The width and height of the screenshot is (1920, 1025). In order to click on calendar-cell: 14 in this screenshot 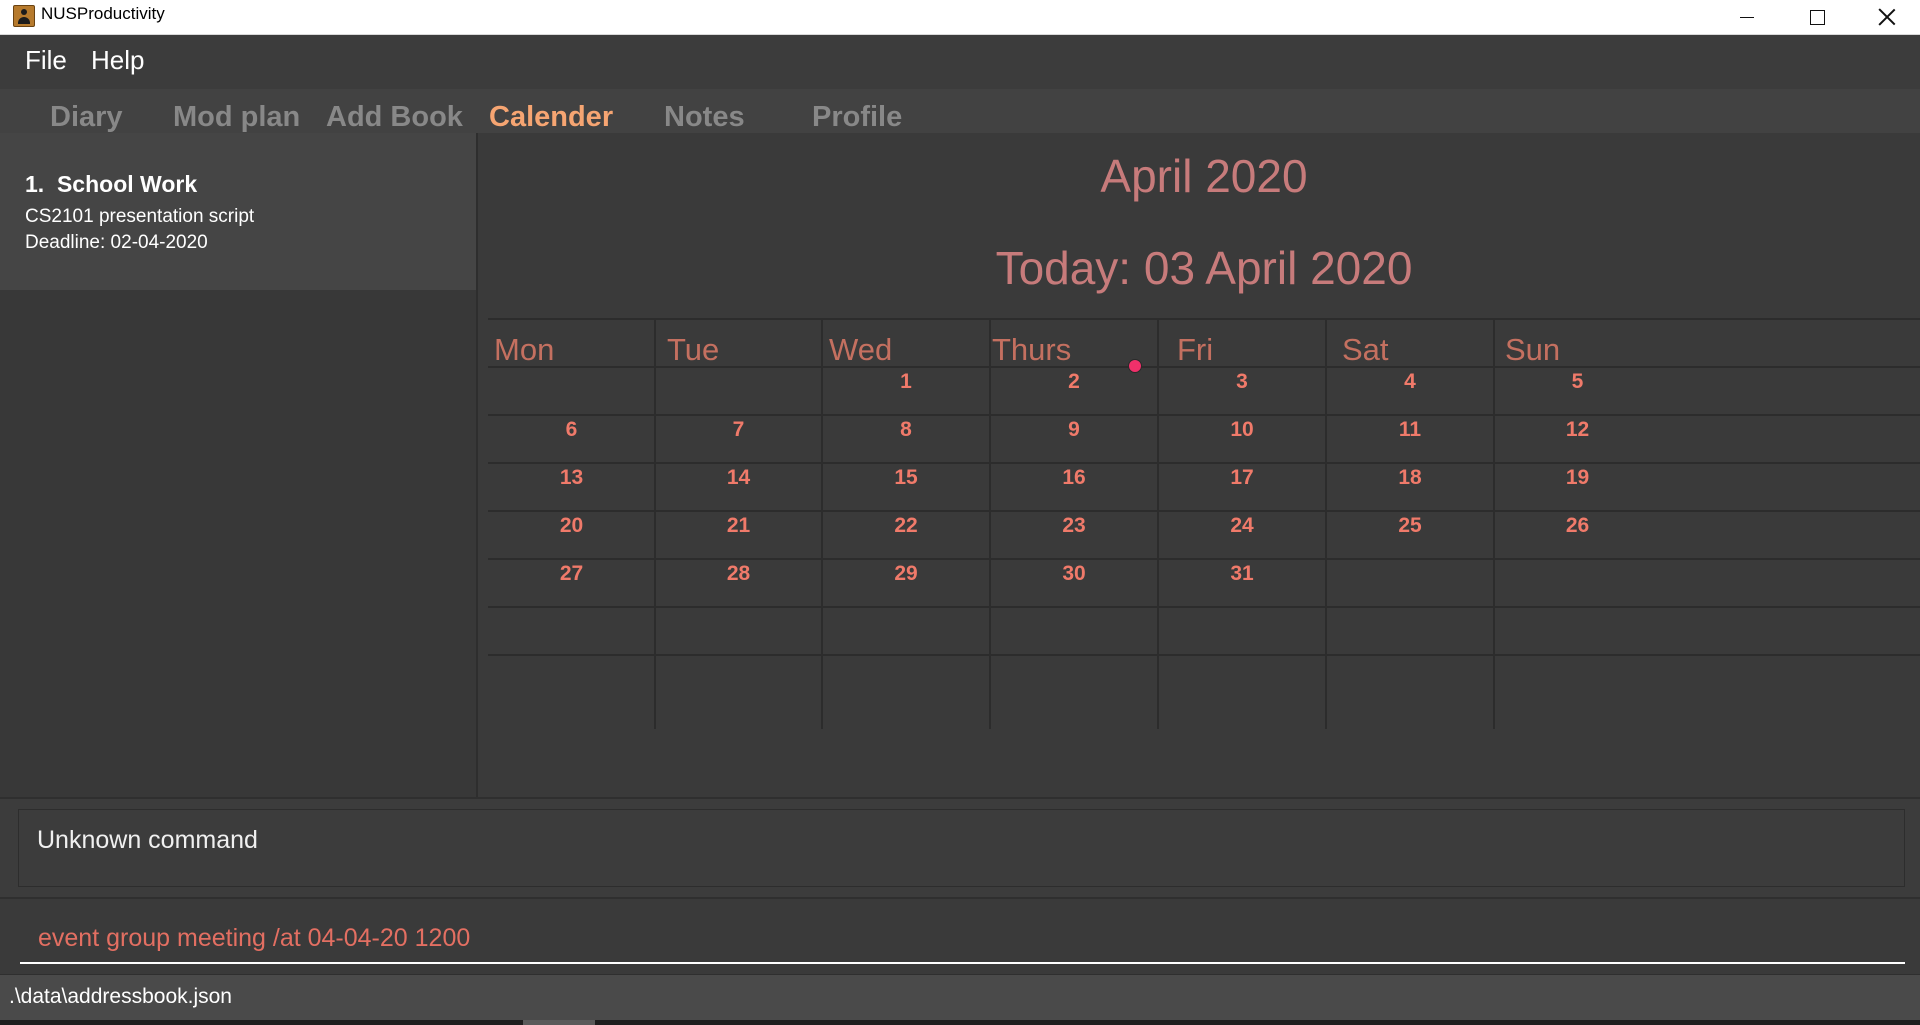, I will do `click(738, 487)`.